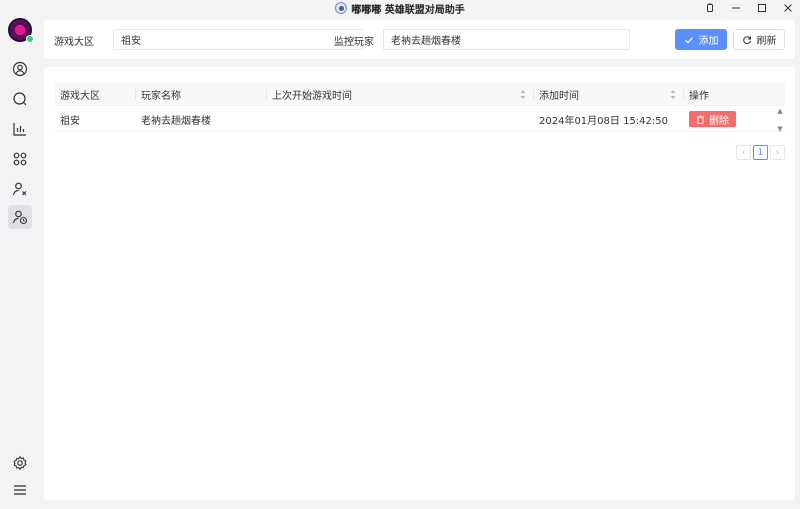  I want to click on gear-icon, so click(20, 463).